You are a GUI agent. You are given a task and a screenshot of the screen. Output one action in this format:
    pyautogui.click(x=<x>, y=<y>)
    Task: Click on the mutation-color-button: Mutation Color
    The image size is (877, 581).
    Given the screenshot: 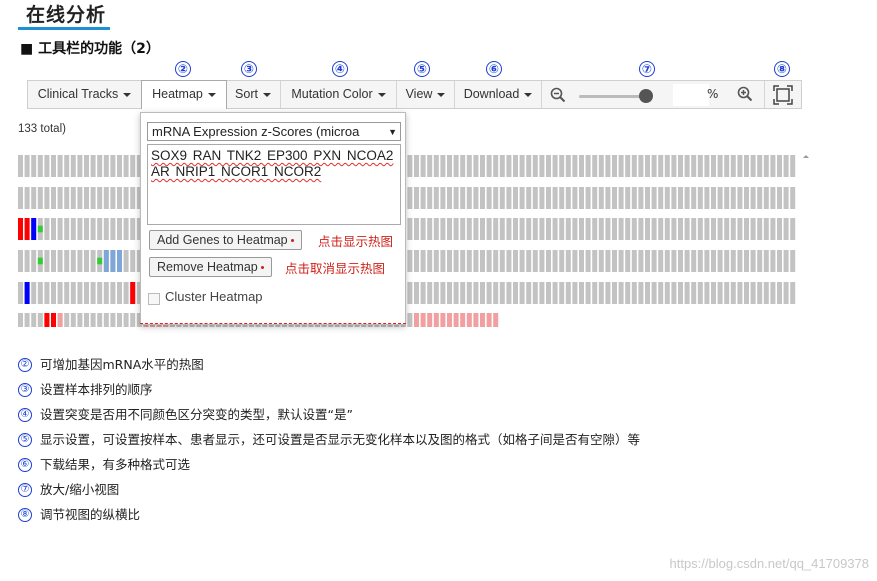 What is the action you would take?
    pyautogui.click(x=339, y=94)
    